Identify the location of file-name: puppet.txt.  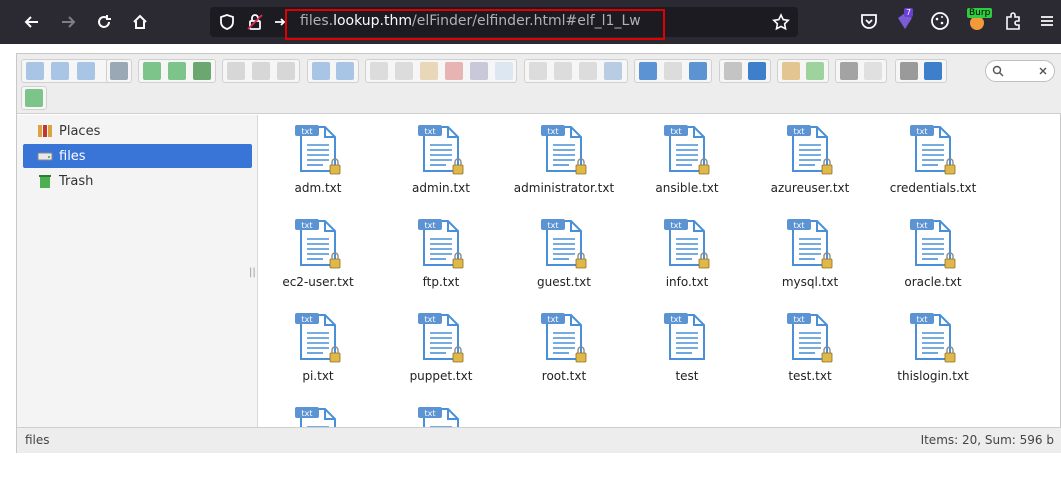
(441, 376).